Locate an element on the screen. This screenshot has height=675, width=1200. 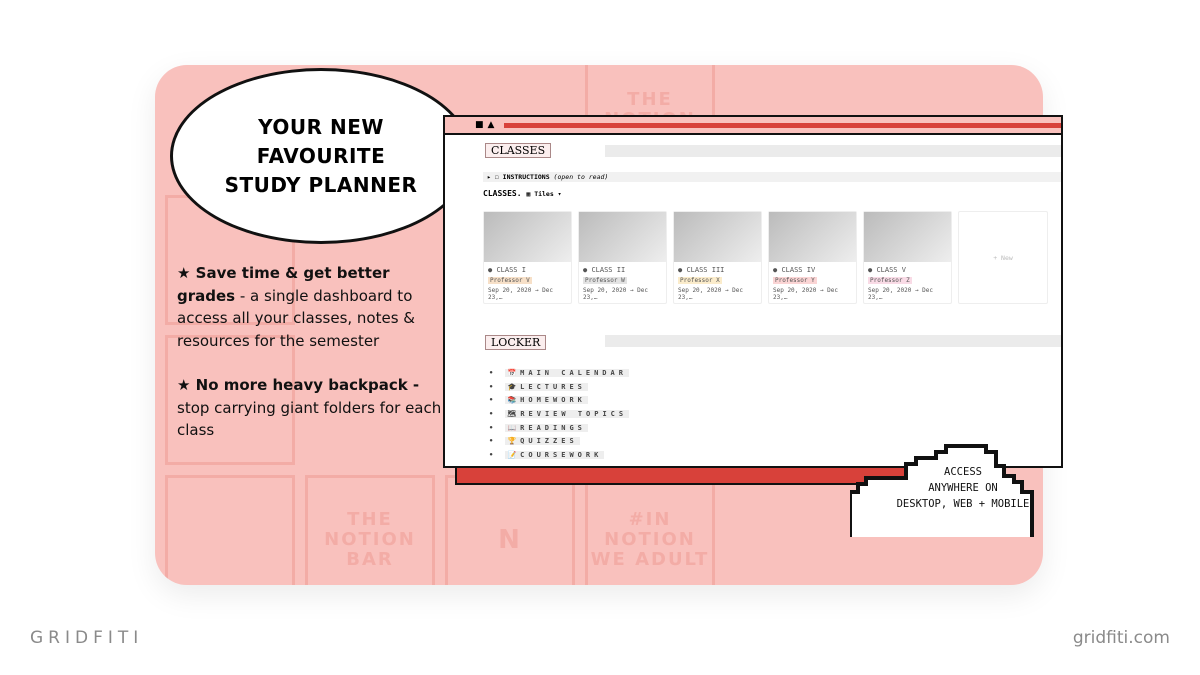
class-name-text: CLASS IV is located at coordinates (798, 270).